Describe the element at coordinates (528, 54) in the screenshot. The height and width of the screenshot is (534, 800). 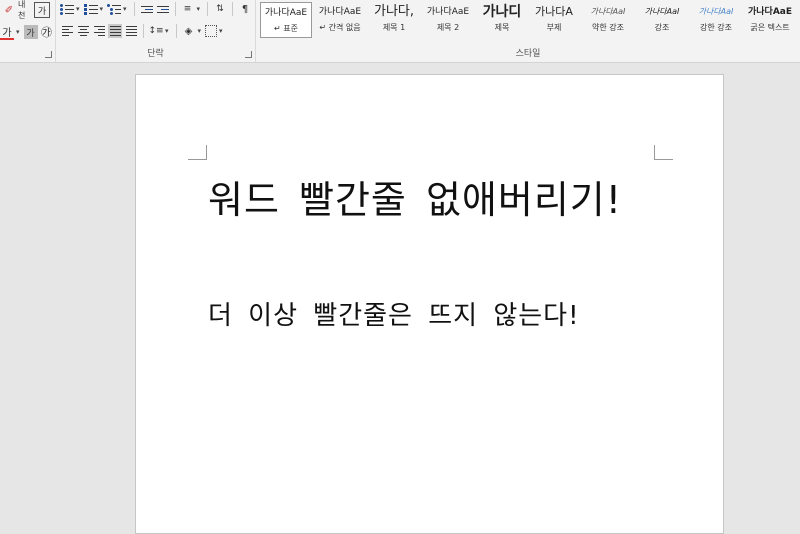
I see `styles-group-label: 스타일` at that location.